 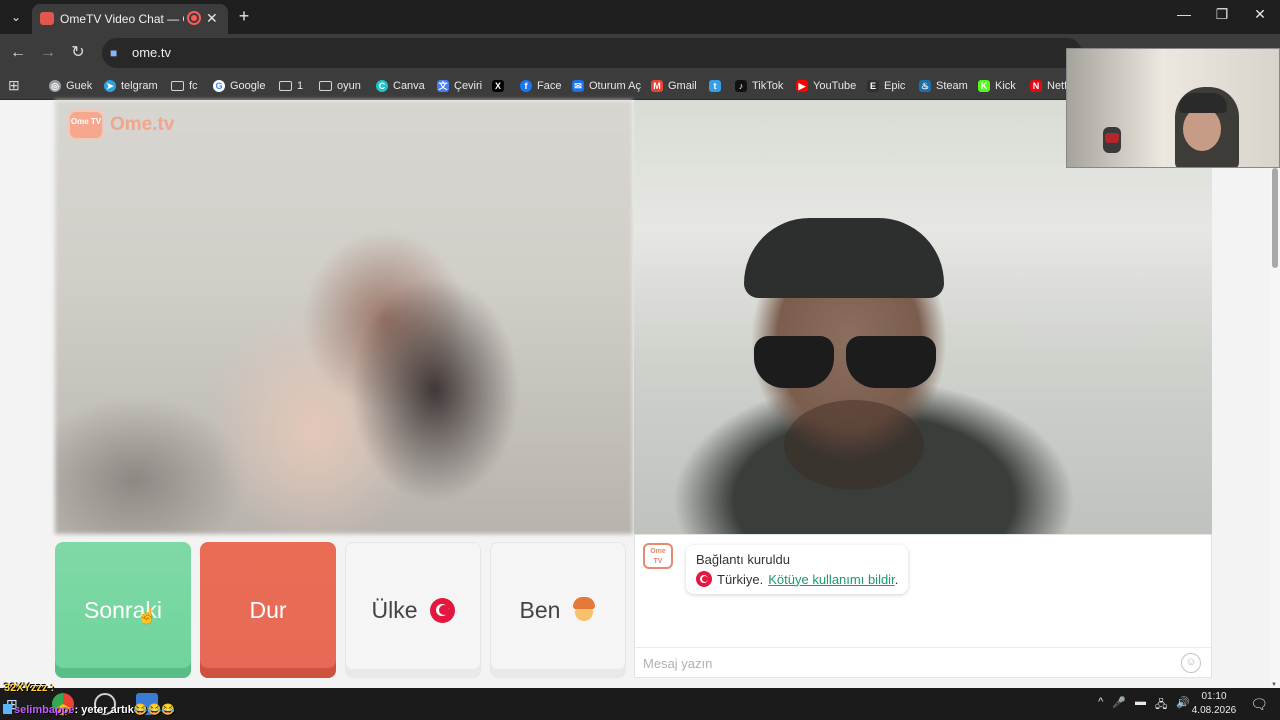 I want to click on stop-button: Dur, so click(x=268, y=610).